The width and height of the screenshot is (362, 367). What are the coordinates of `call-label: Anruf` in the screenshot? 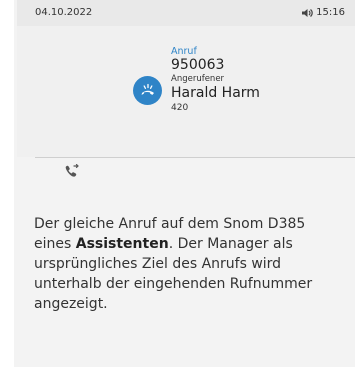 It's located at (184, 51).